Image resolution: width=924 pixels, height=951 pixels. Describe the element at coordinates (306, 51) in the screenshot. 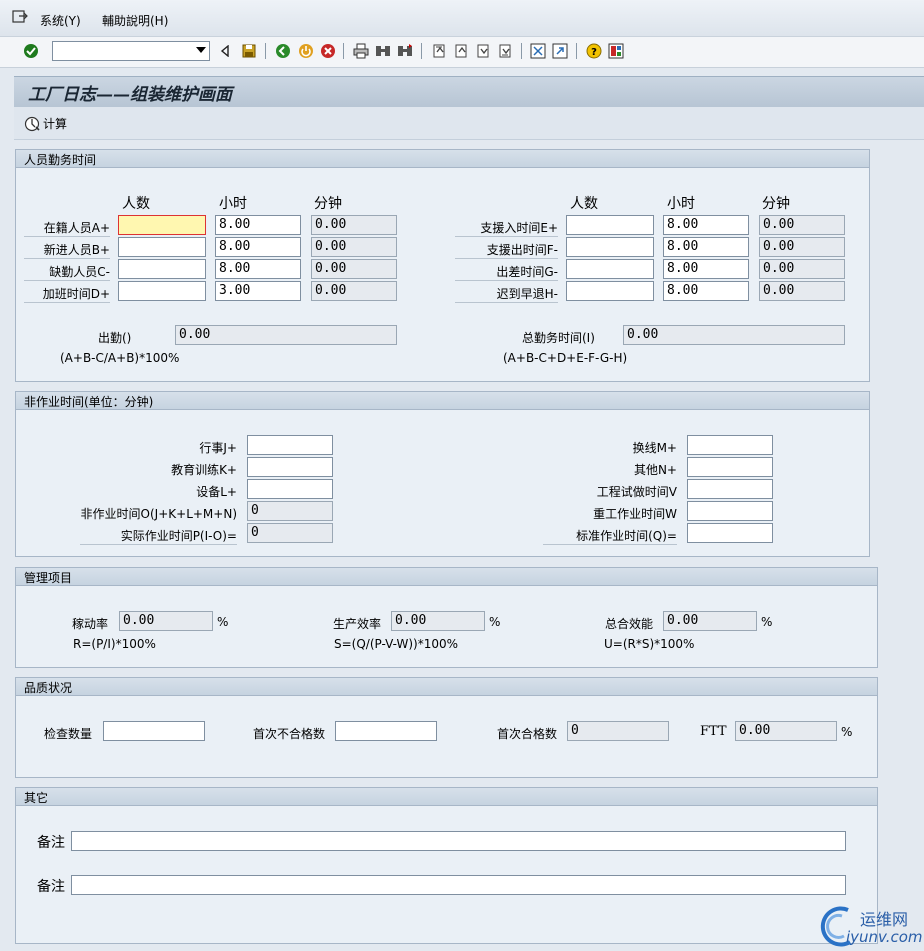

I see `exit-icon` at that location.